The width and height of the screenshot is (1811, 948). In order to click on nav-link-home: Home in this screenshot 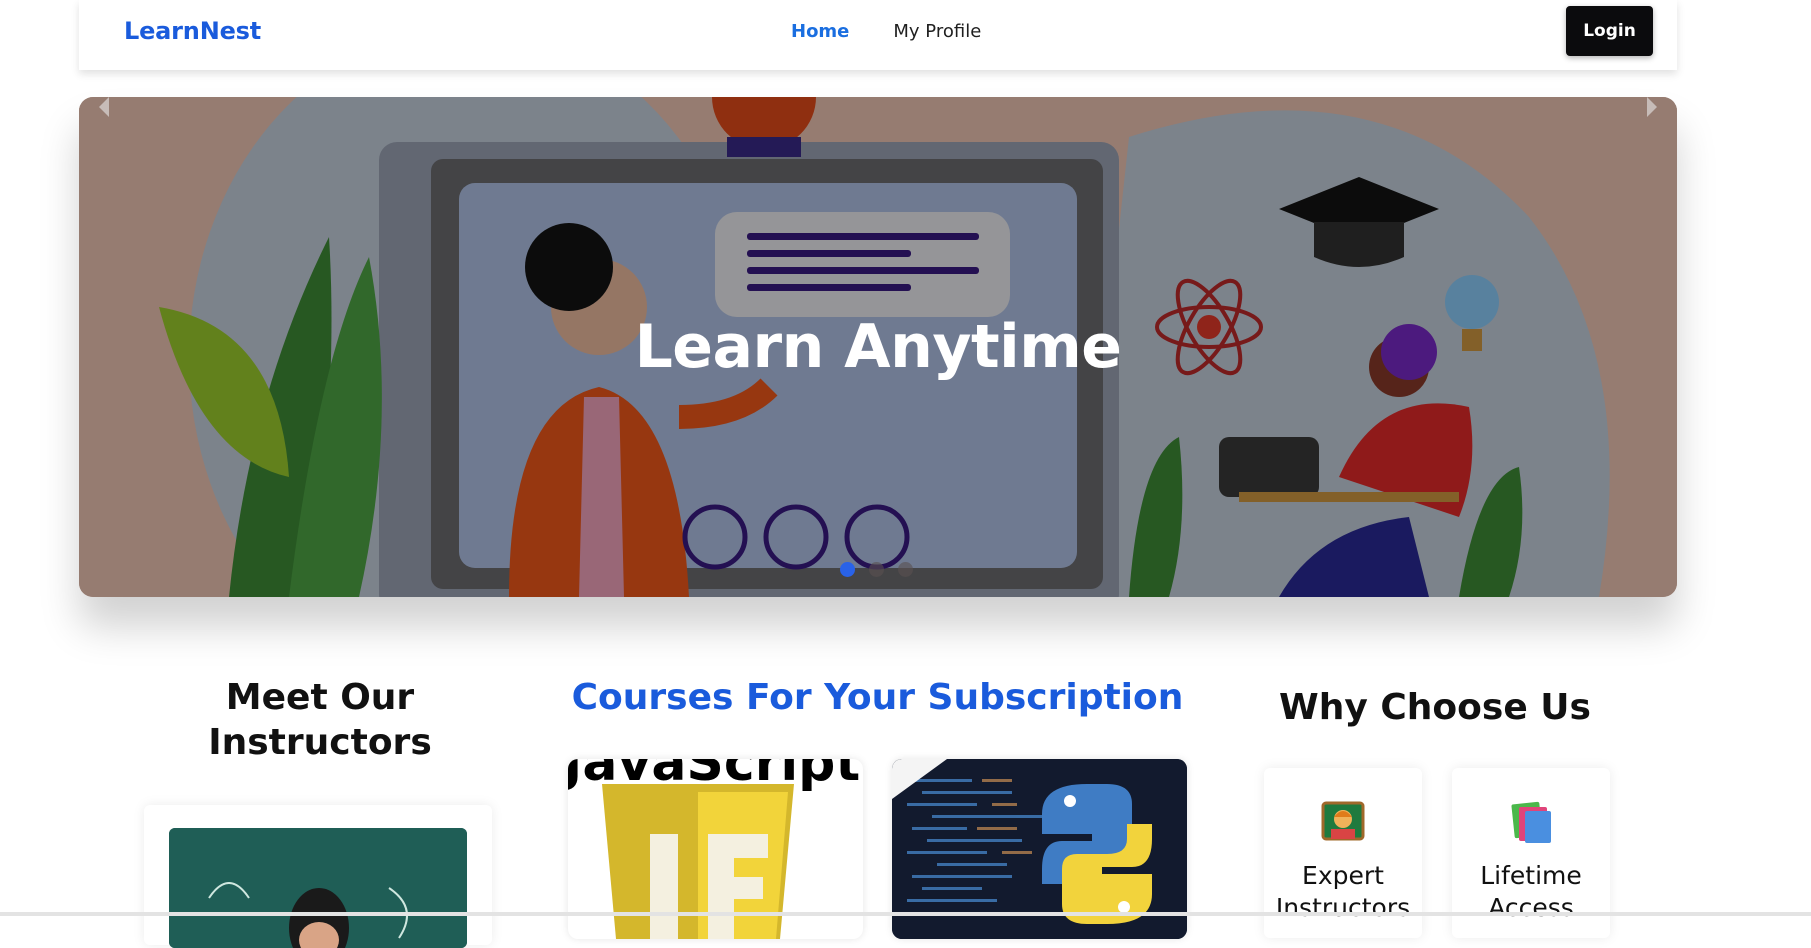, I will do `click(820, 31)`.